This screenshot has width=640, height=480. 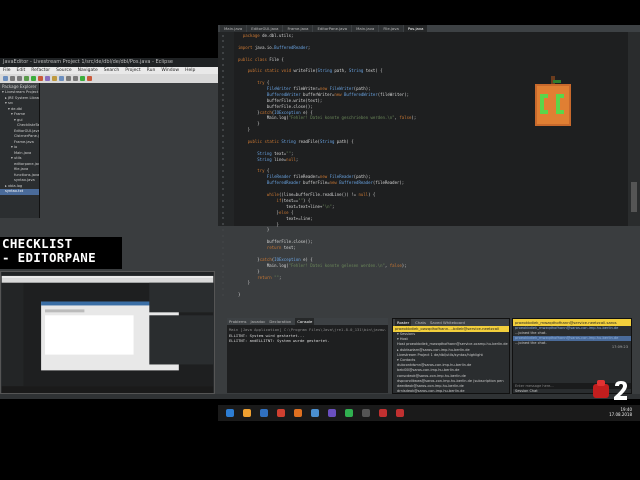 I want to click on obs-icon, so click(x=383, y=413).